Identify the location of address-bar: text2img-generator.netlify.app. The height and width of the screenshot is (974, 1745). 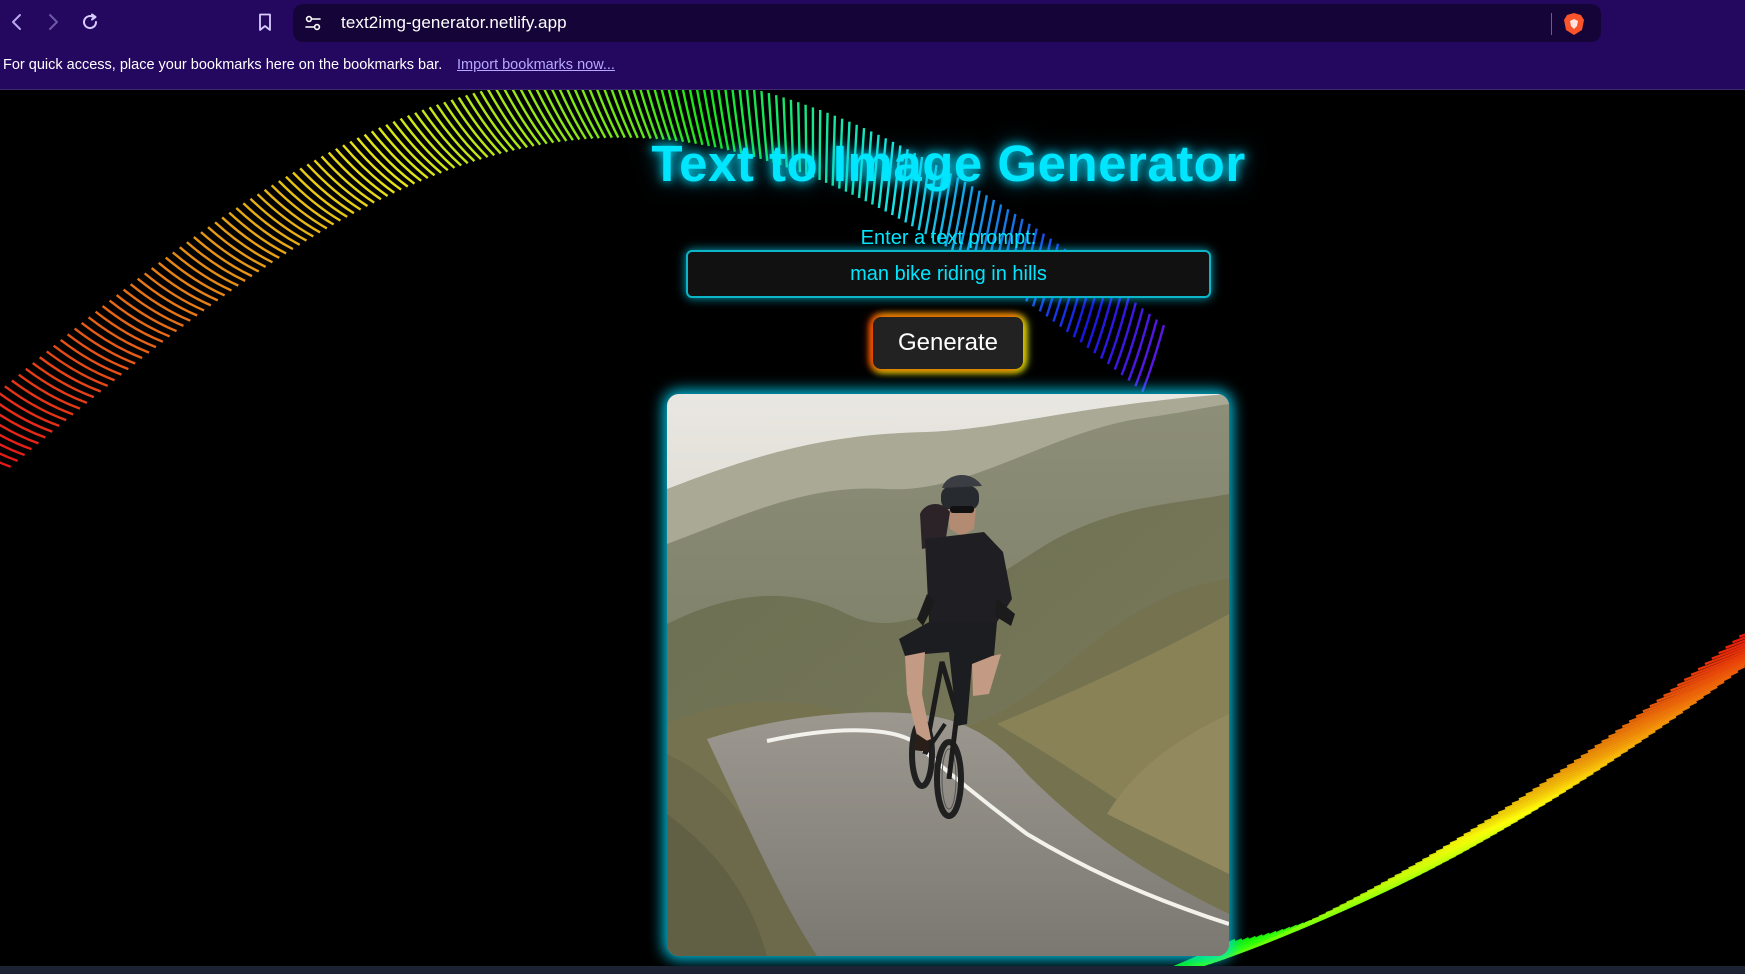
(947, 23).